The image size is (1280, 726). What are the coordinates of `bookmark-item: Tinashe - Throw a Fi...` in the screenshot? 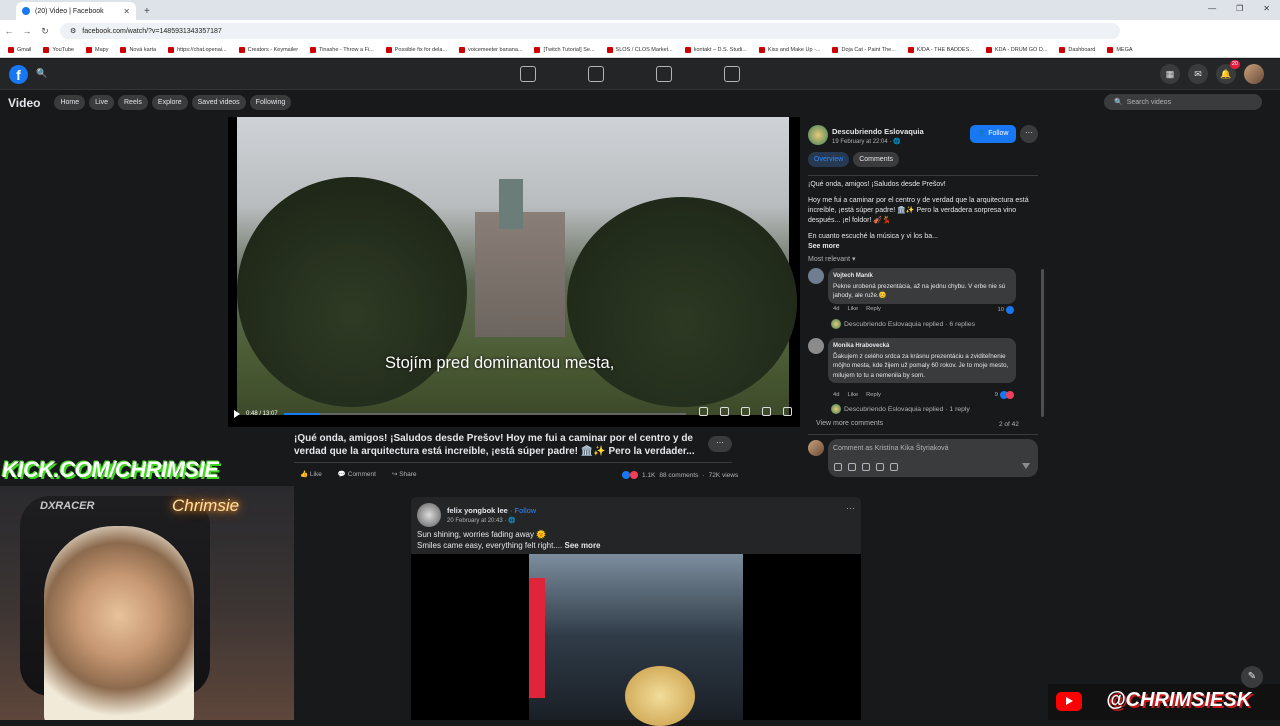 It's located at (342, 49).